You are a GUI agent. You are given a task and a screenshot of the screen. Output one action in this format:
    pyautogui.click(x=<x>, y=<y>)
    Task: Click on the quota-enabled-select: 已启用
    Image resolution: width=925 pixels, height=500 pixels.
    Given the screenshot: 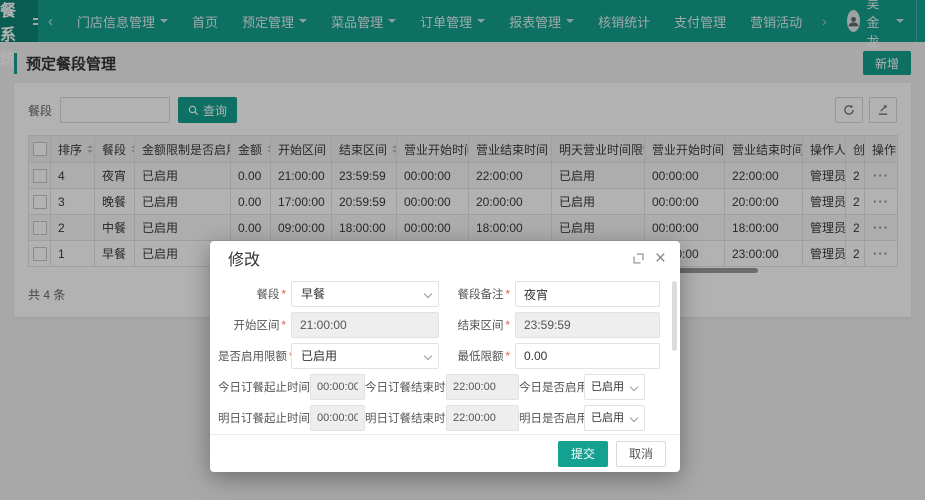 What is the action you would take?
    pyautogui.click(x=365, y=356)
    